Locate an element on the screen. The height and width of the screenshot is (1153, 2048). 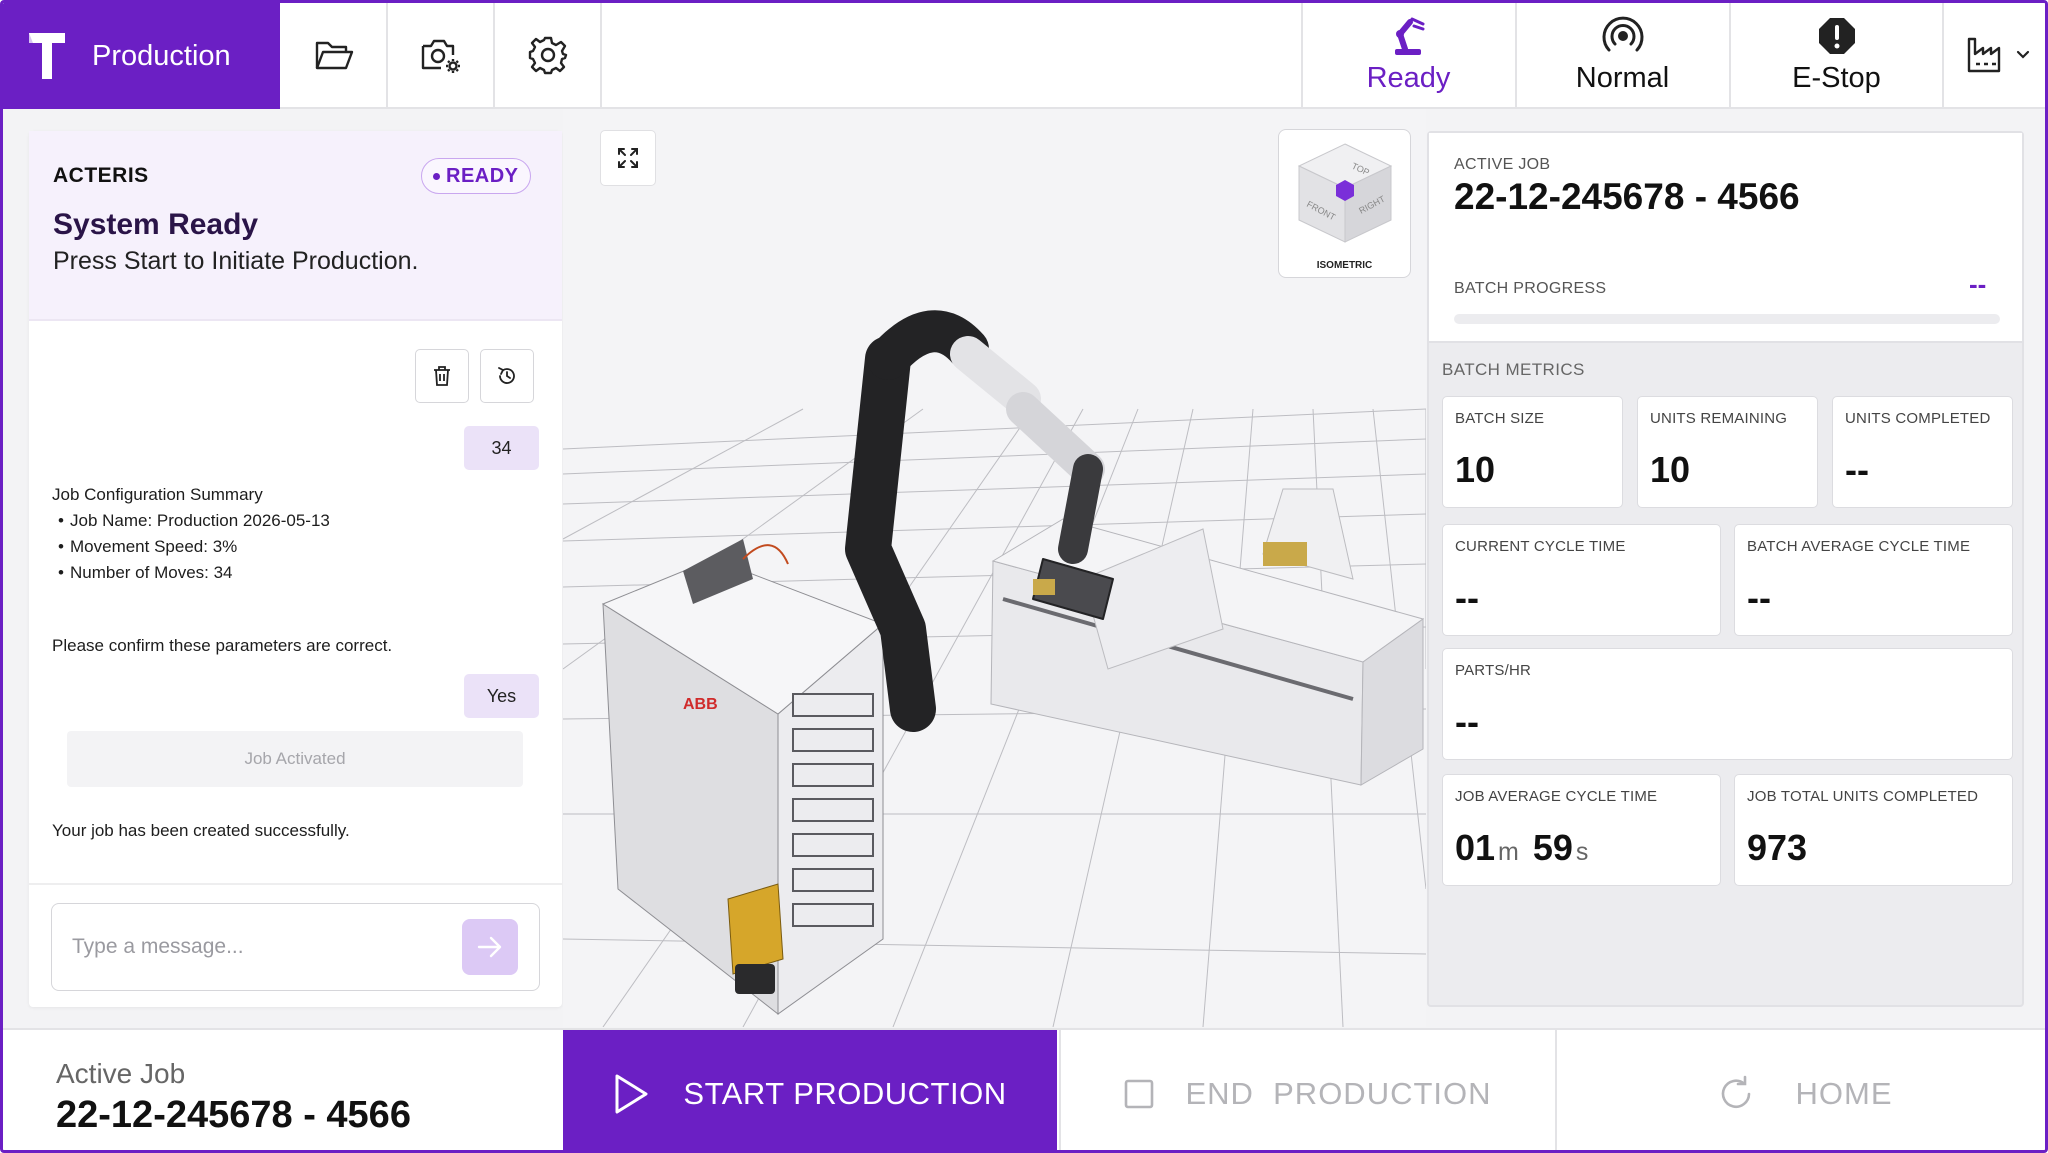
chat-composer is located at coordinates (295, 945).